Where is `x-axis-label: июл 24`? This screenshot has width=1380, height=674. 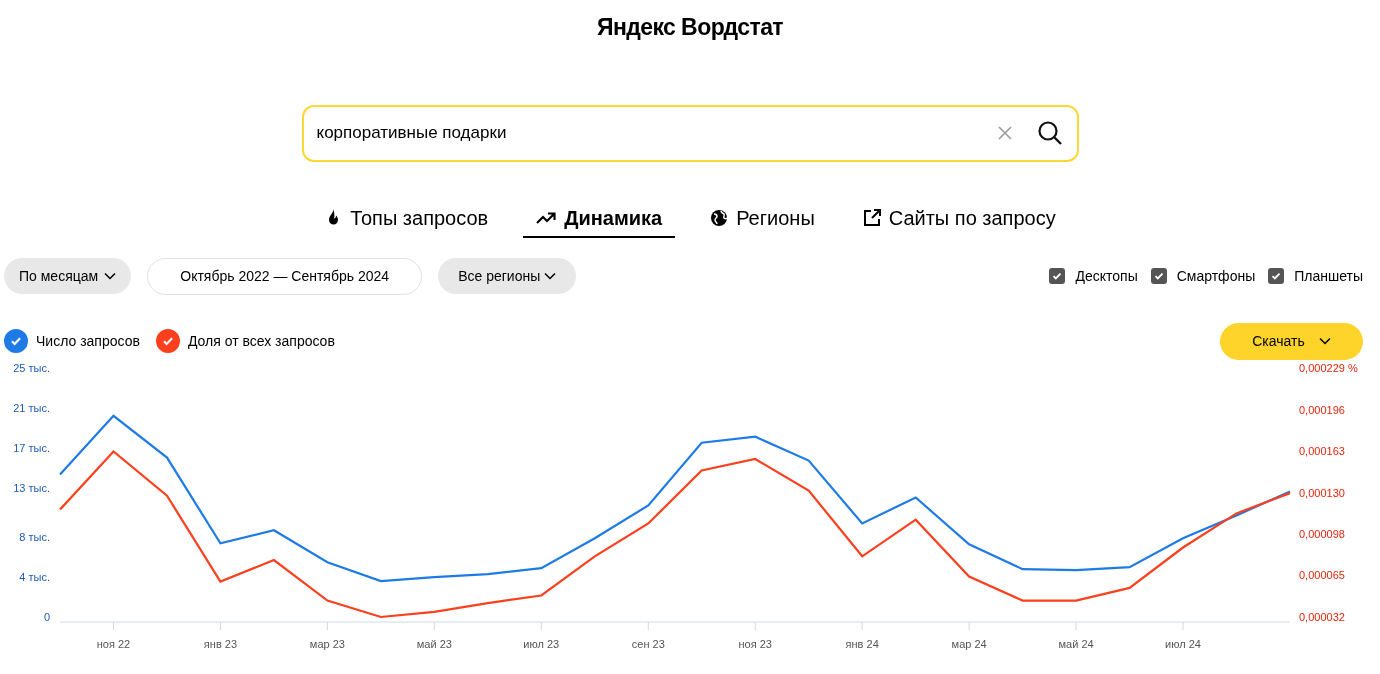 x-axis-label: июл 24 is located at coordinates (1183, 643).